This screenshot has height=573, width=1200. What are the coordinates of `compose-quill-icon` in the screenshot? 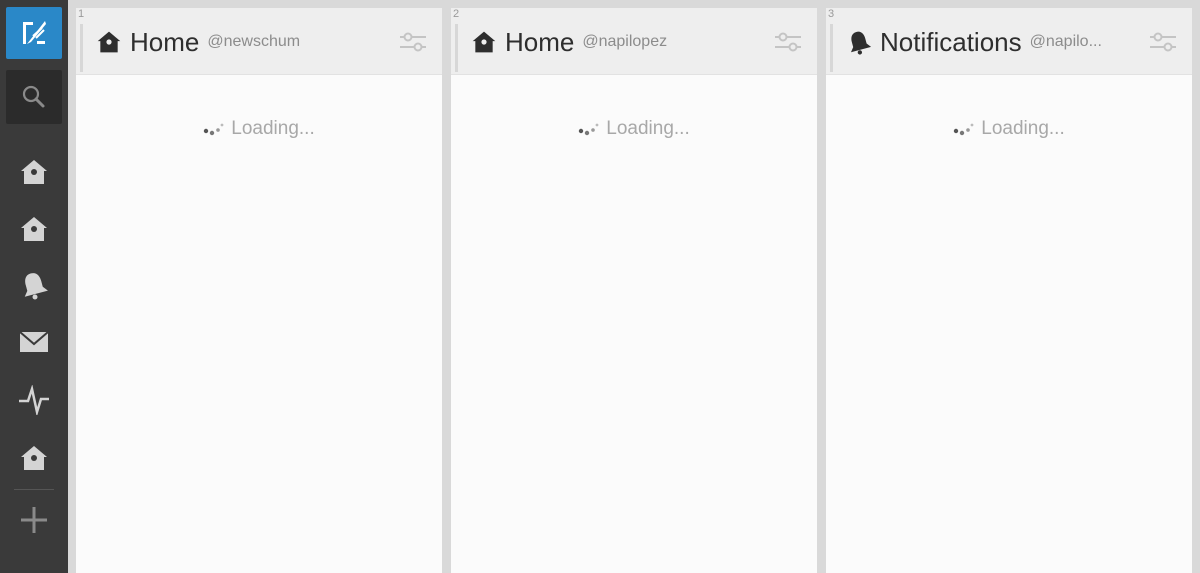 It's located at (34, 32).